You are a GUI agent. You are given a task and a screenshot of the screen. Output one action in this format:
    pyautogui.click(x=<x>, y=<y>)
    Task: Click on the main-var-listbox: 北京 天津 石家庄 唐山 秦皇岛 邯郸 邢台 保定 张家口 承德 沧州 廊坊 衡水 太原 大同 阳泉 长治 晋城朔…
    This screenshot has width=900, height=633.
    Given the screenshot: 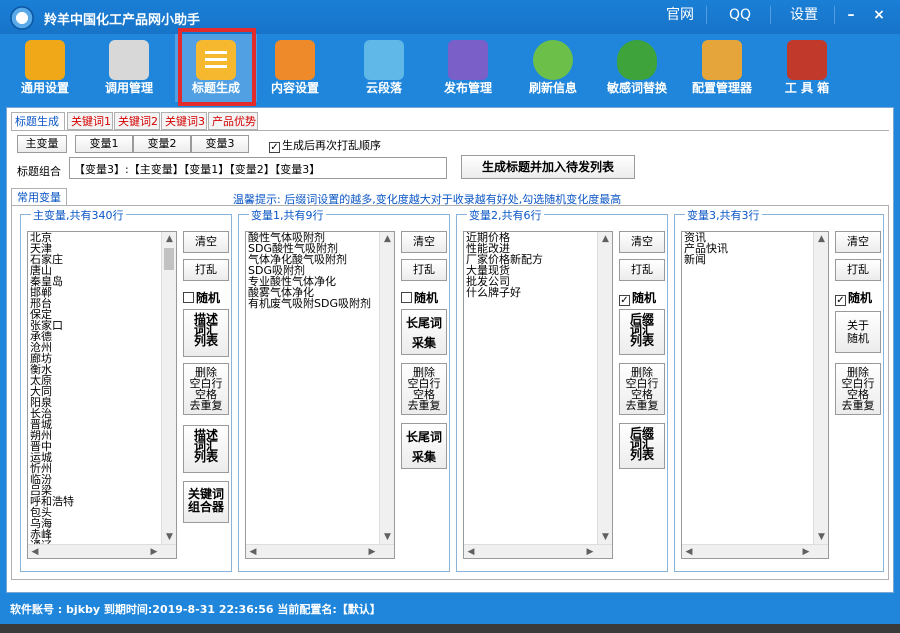 What is the action you would take?
    pyautogui.click(x=102, y=395)
    